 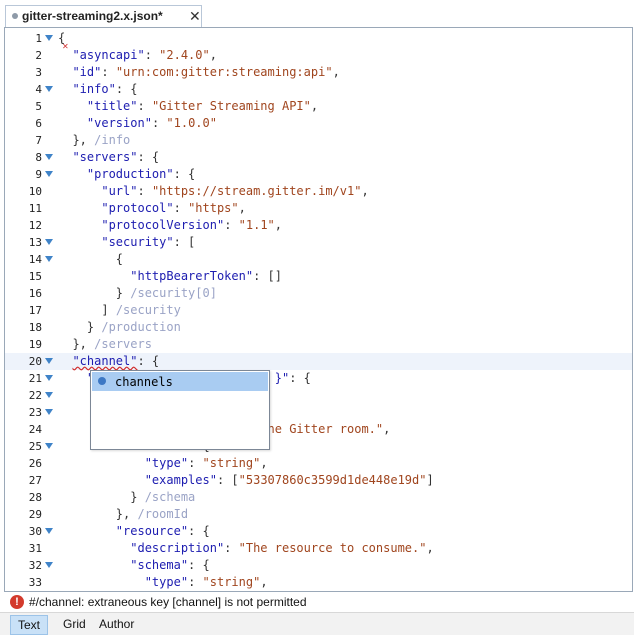 I want to click on modified-dot-icon, so click(x=15, y=16).